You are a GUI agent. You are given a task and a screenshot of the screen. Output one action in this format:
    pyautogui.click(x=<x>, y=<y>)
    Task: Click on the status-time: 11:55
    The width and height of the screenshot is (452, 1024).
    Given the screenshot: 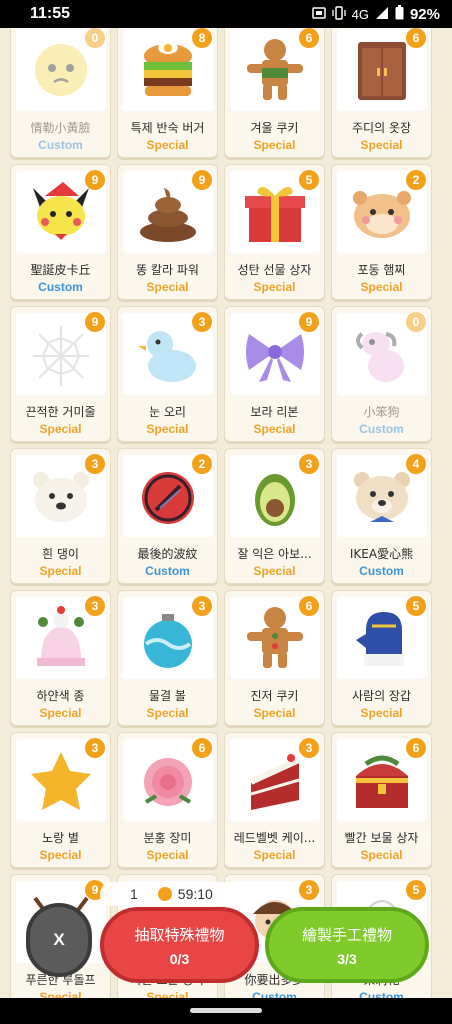 What is the action you would take?
    pyautogui.click(x=50, y=13)
    